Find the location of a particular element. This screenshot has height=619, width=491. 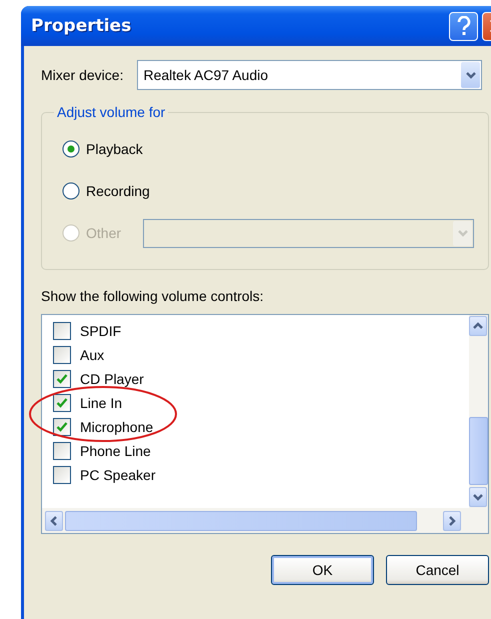

checkbox-label: PC Speaker is located at coordinates (118, 475).